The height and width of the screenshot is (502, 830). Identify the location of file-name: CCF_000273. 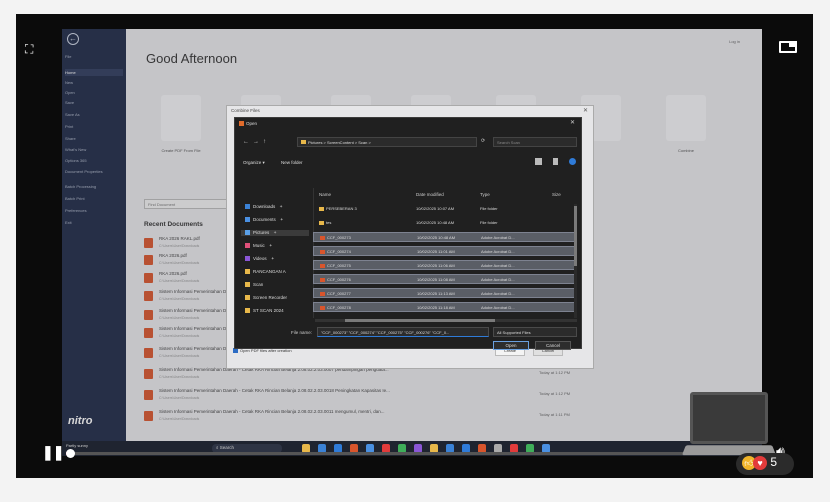
(335, 237).